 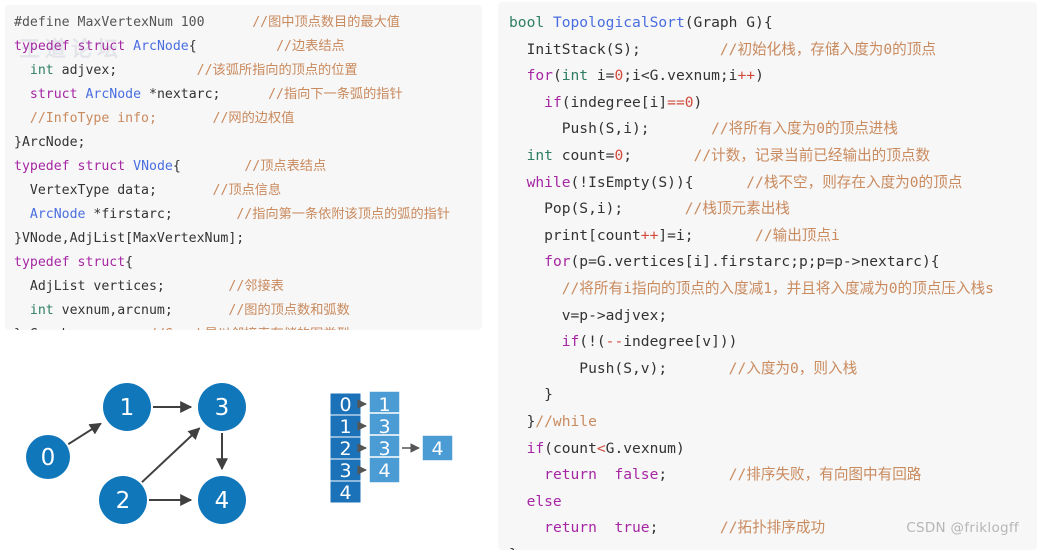 What do you see at coordinates (728, 22) in the screenshot?
I see `code-token: (Graph G){` at bounding box center [728, 22].